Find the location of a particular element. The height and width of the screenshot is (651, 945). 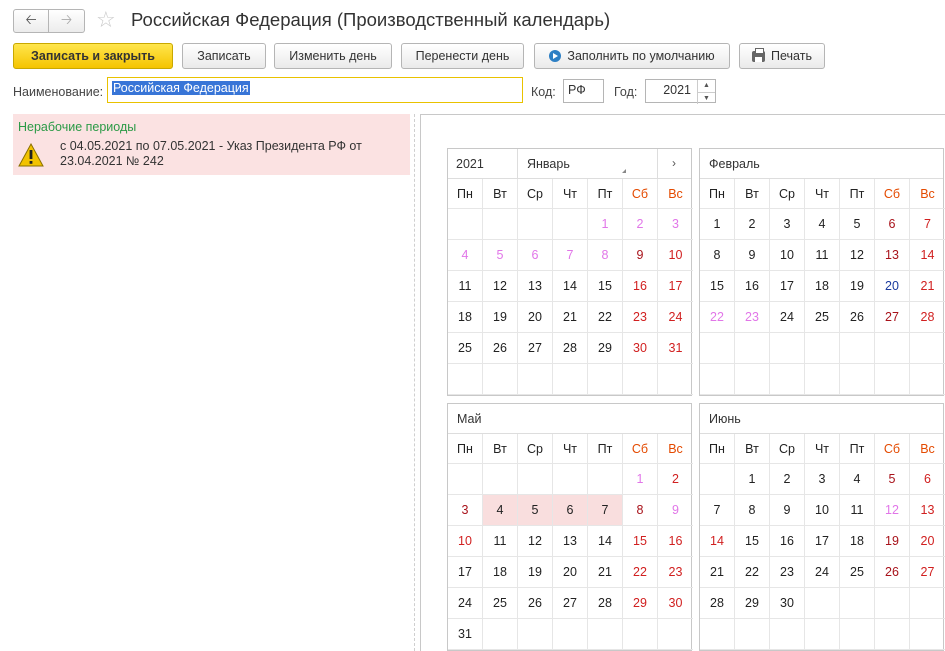

month-name: Январь is located at coordinates (548, 164).